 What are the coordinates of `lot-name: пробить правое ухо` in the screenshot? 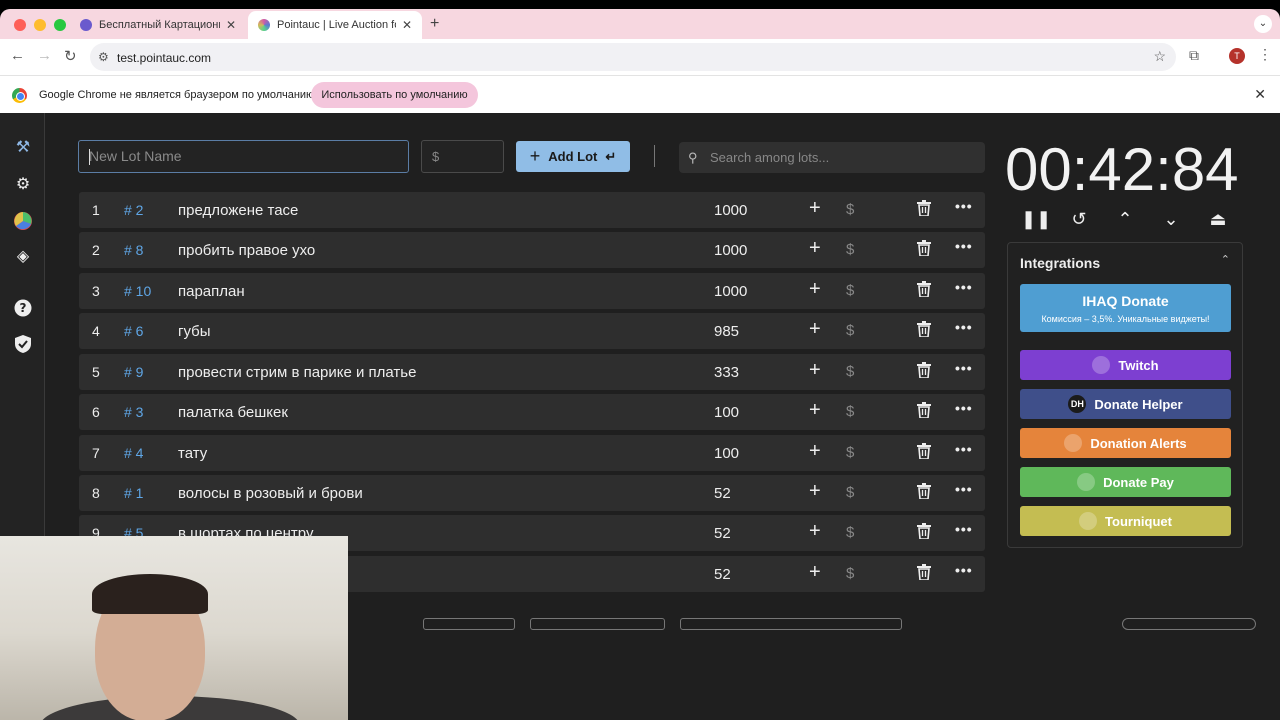 It's located at (246, 250).